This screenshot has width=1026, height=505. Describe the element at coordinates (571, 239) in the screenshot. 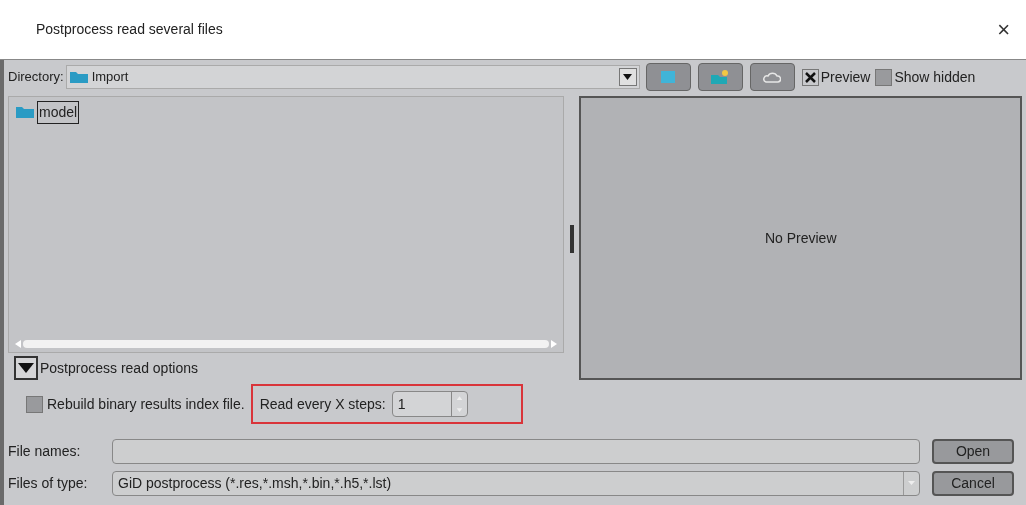

I see `splitter-handle` at that location.